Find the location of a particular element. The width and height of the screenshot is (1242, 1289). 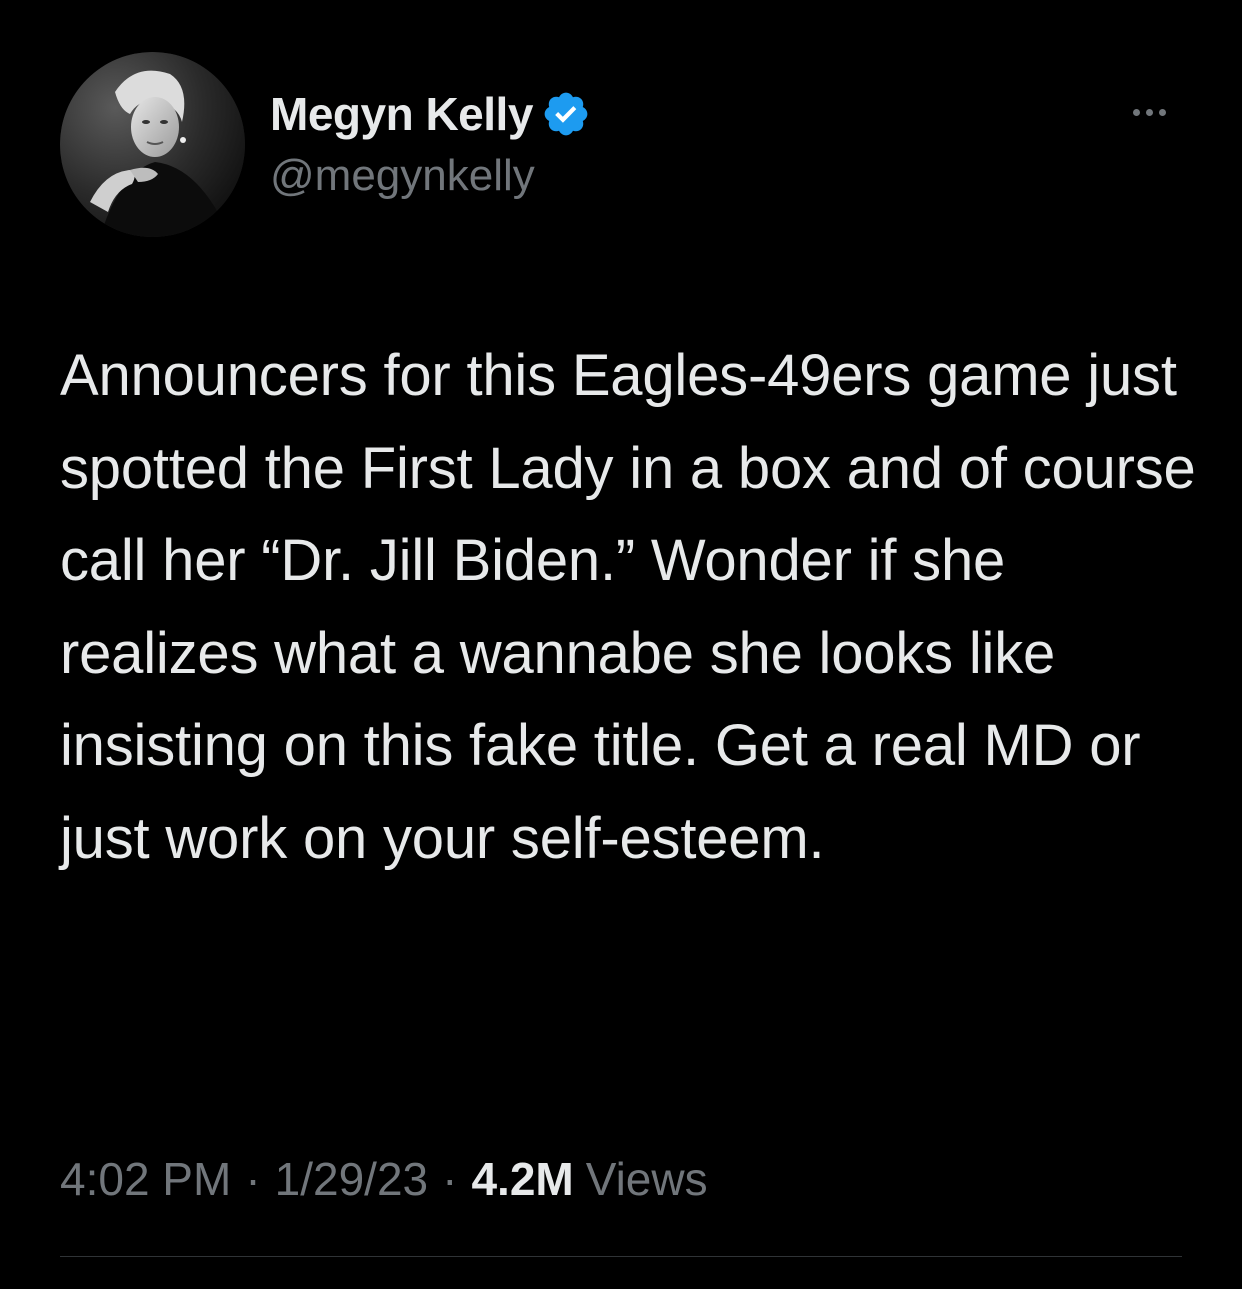

author-name-row: Megyn Kelly is located at coordinates (430, 114).